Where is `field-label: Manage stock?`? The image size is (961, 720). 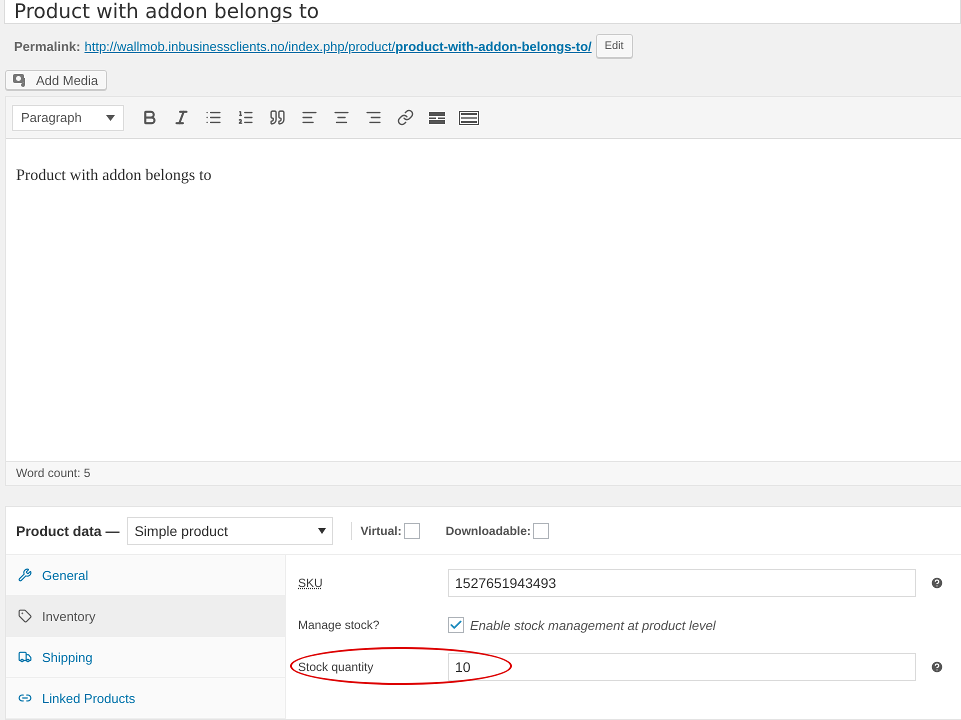 field-label: Manage stock? is located at coordinates (339, 625).